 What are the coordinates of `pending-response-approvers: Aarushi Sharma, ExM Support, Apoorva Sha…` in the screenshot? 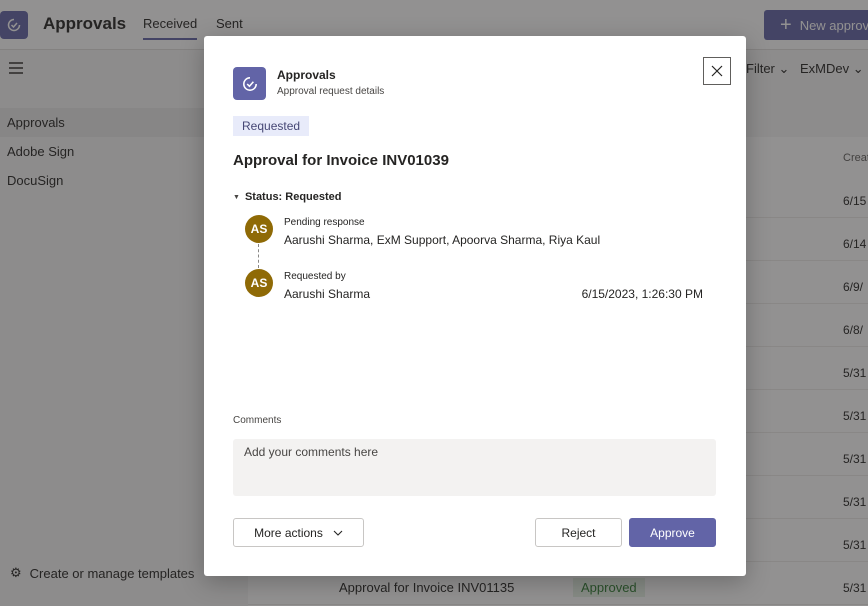 It's located at (442, 240).